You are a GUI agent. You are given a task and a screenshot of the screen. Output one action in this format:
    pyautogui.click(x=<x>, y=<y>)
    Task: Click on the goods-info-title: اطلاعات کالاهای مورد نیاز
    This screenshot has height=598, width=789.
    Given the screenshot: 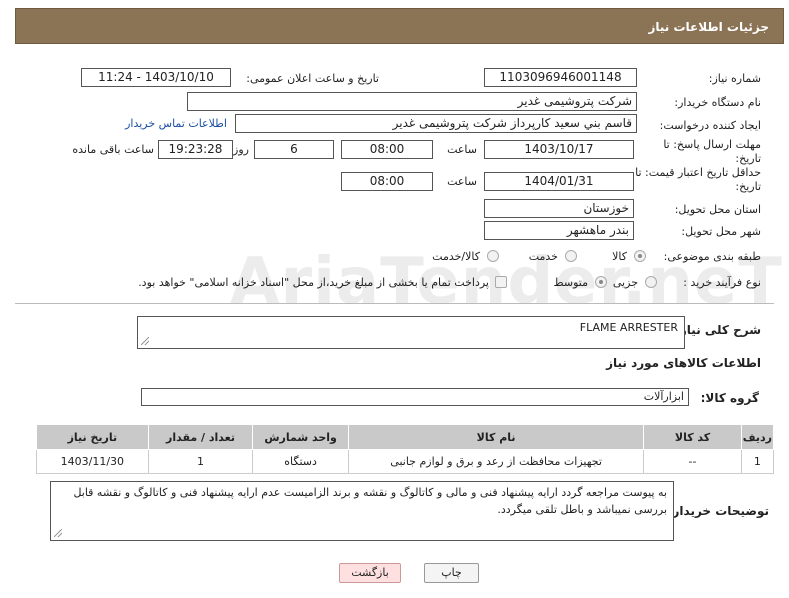 What is the action you would take?
    pyautogui.click(x=683, y=363)
    